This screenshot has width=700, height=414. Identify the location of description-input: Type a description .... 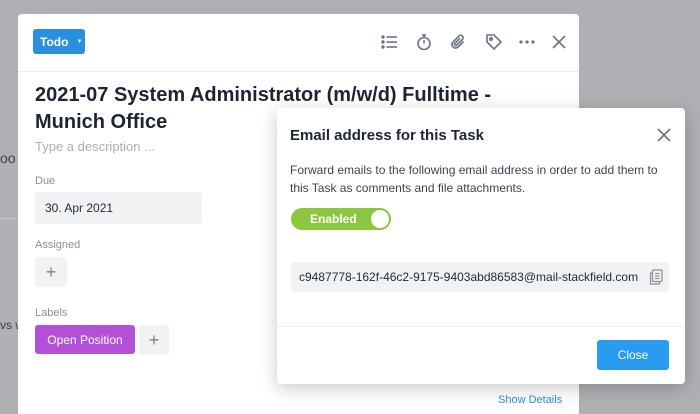
(95, 146).